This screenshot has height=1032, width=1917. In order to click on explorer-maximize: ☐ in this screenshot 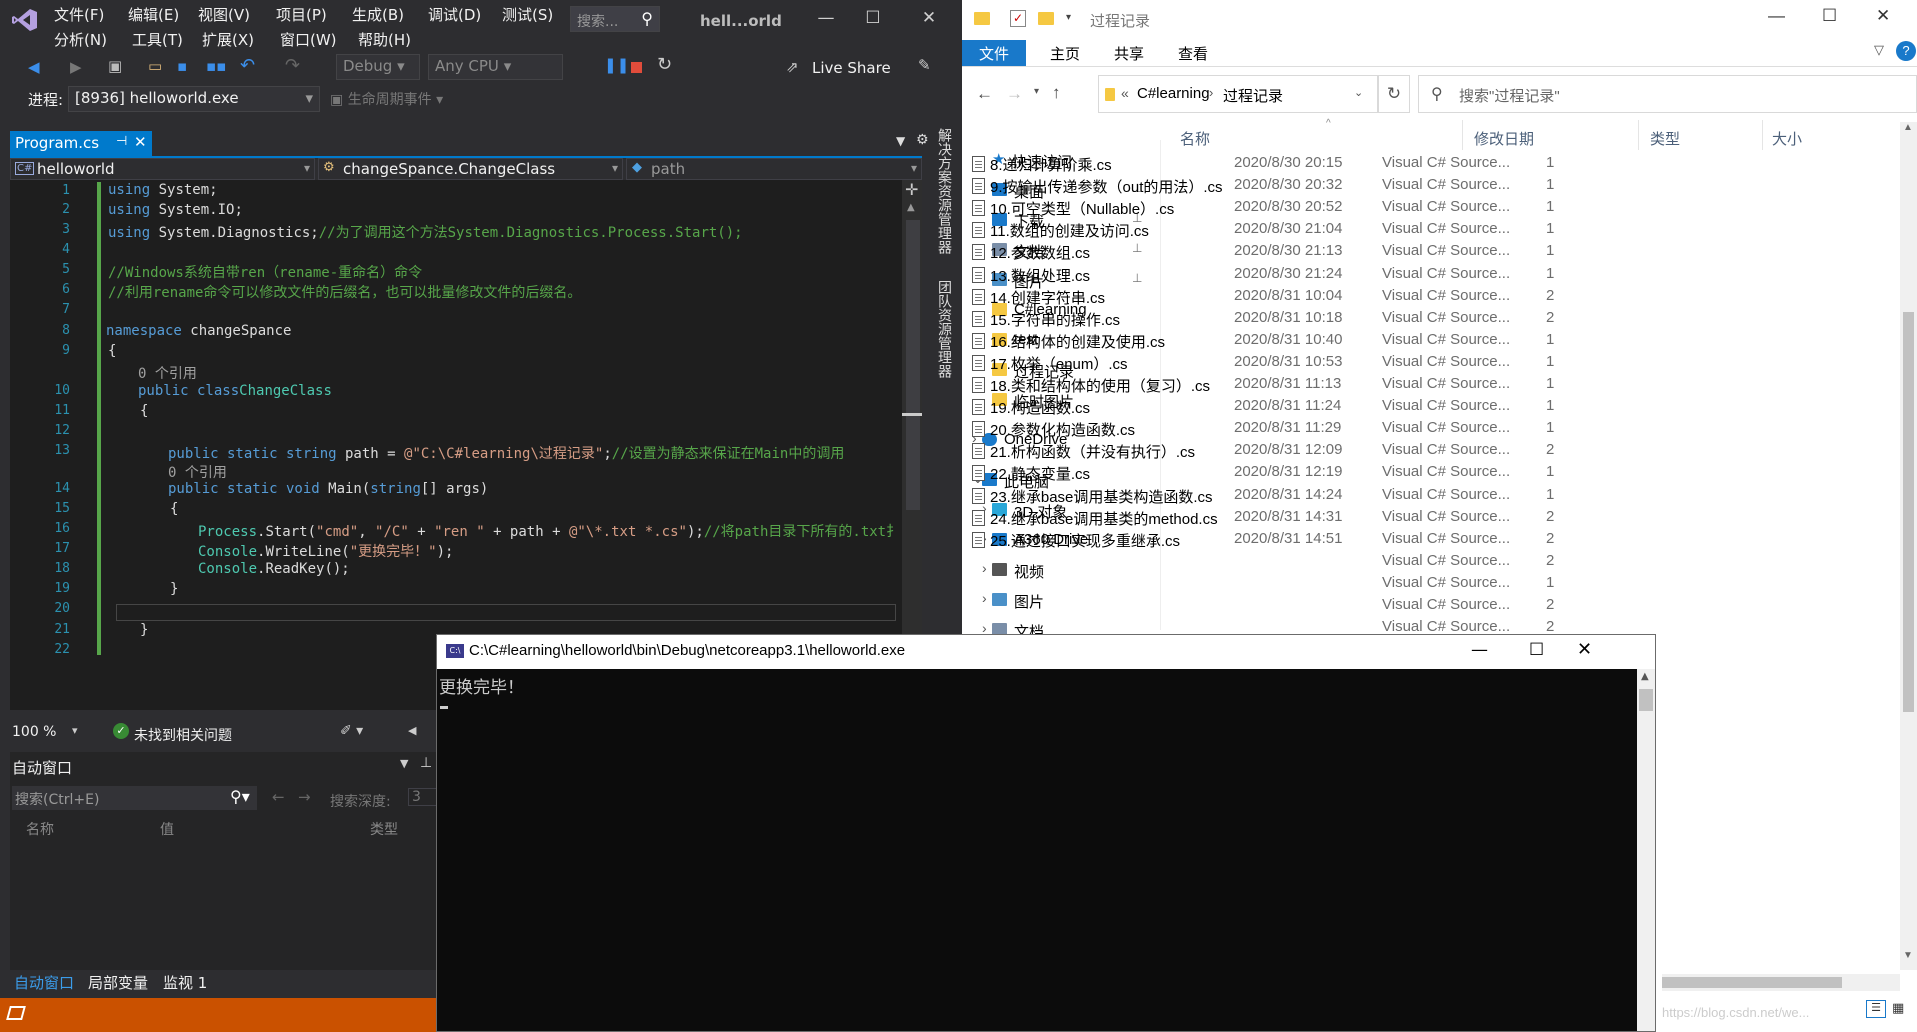, I will do `click(1829, 16)`.